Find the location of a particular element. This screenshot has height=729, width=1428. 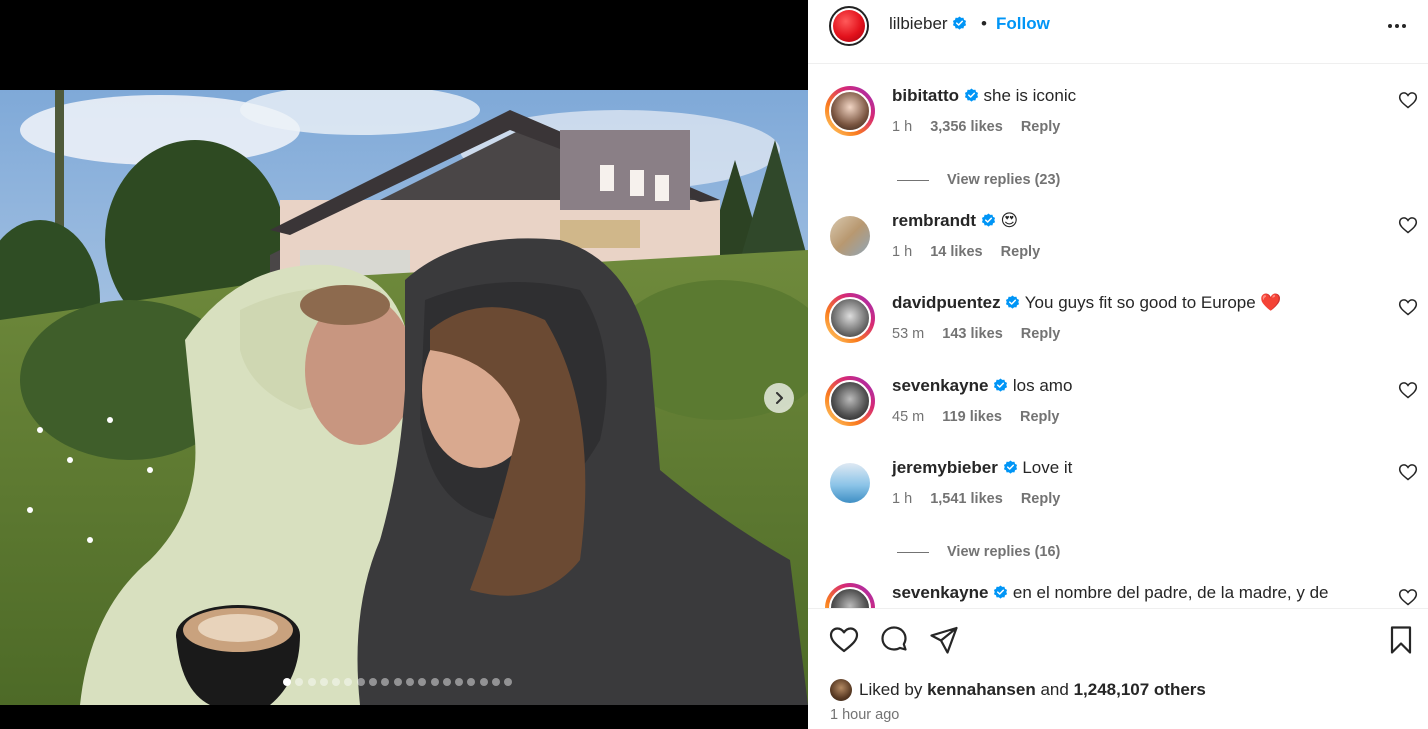

post-timestamp: 1 hour ago is located at coordinates (864, 715).